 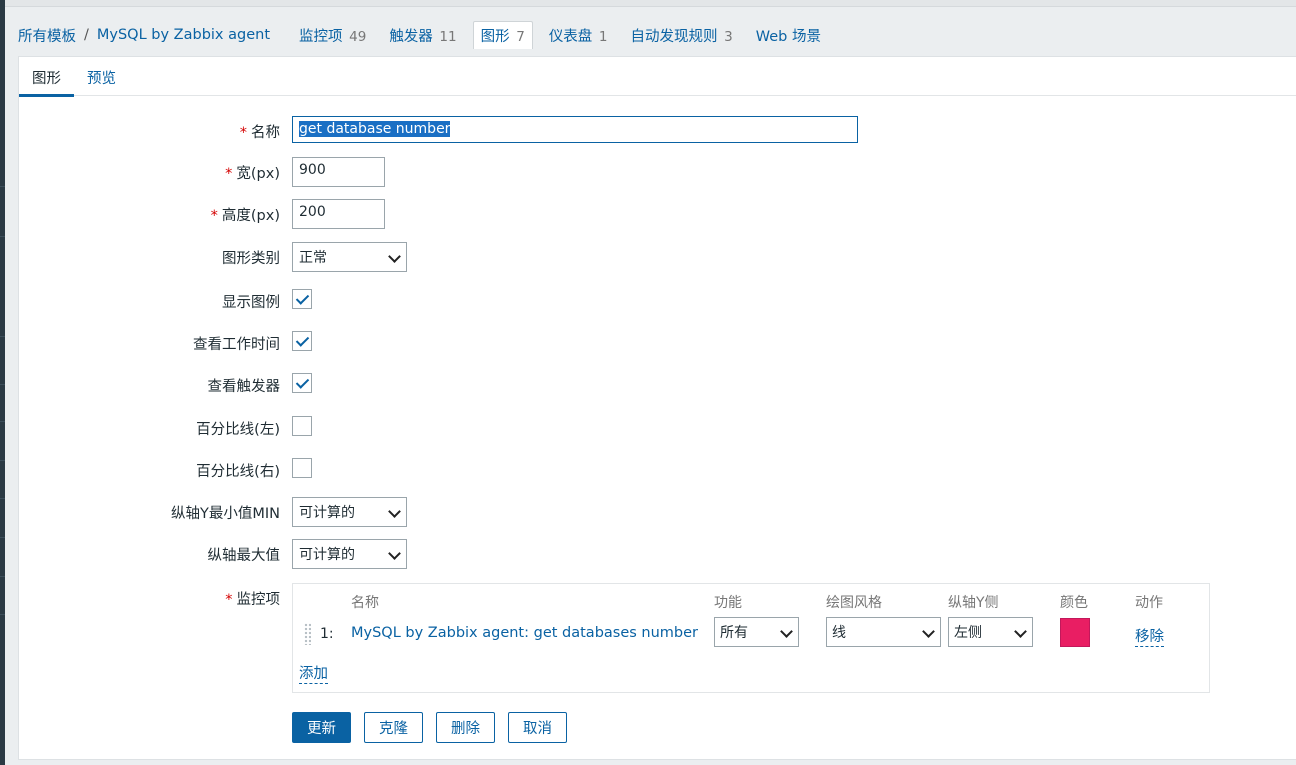 I want to click on col-header-function: 功能, so click(x=728, y=603).